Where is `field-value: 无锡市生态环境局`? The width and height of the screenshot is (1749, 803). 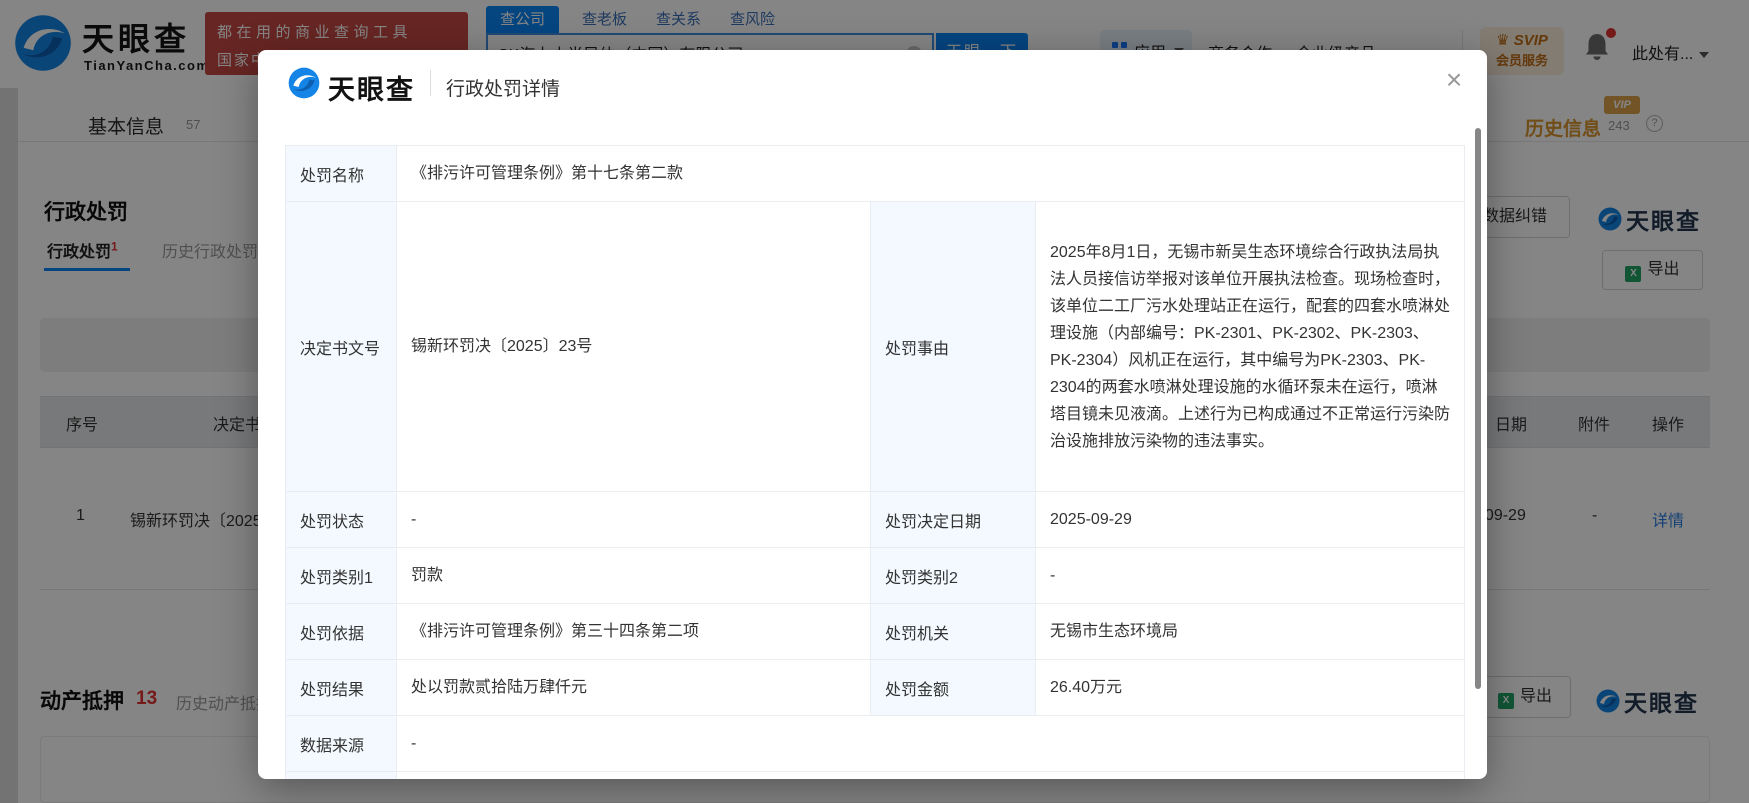
field-value: 无锡市生态环境局 is located at coordinates (1250, 631).